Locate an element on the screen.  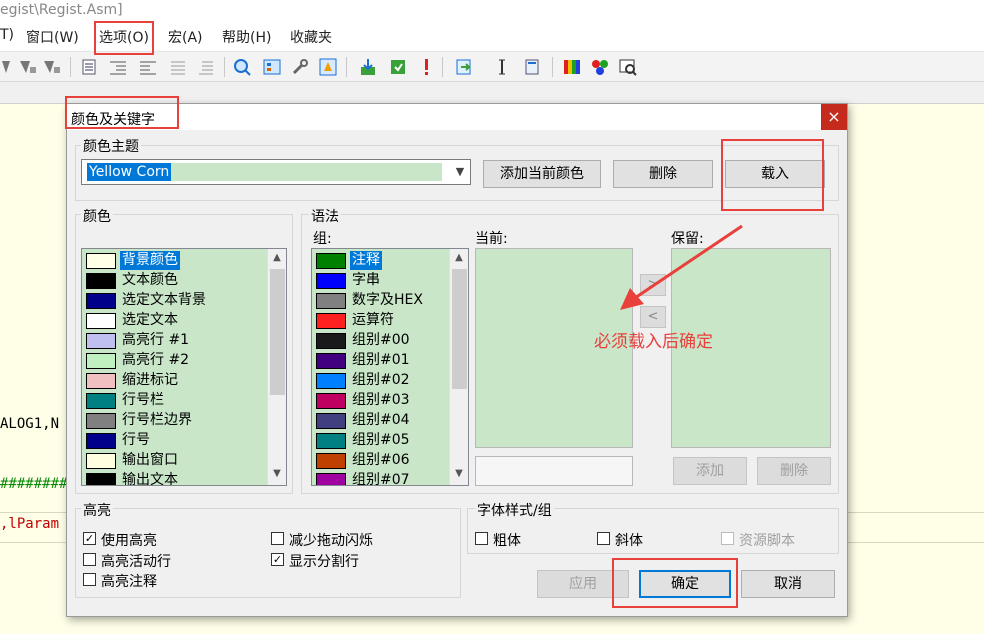
paste-icon is located at coordinates (90, 67).